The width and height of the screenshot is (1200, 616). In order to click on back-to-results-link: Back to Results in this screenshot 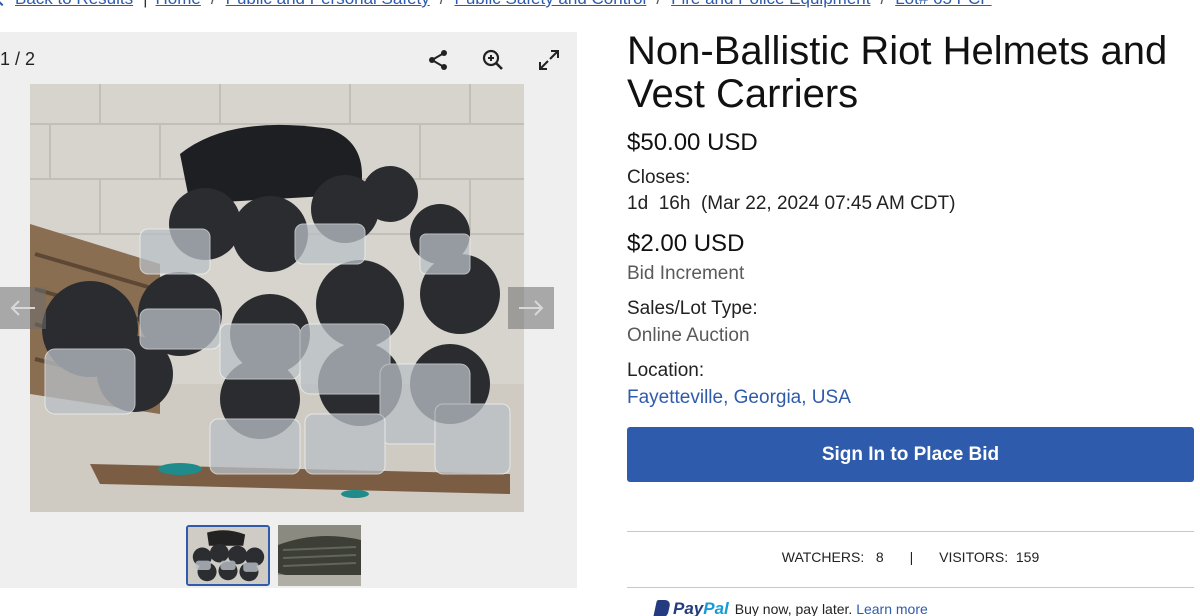, I will do `click(66, 4)`.